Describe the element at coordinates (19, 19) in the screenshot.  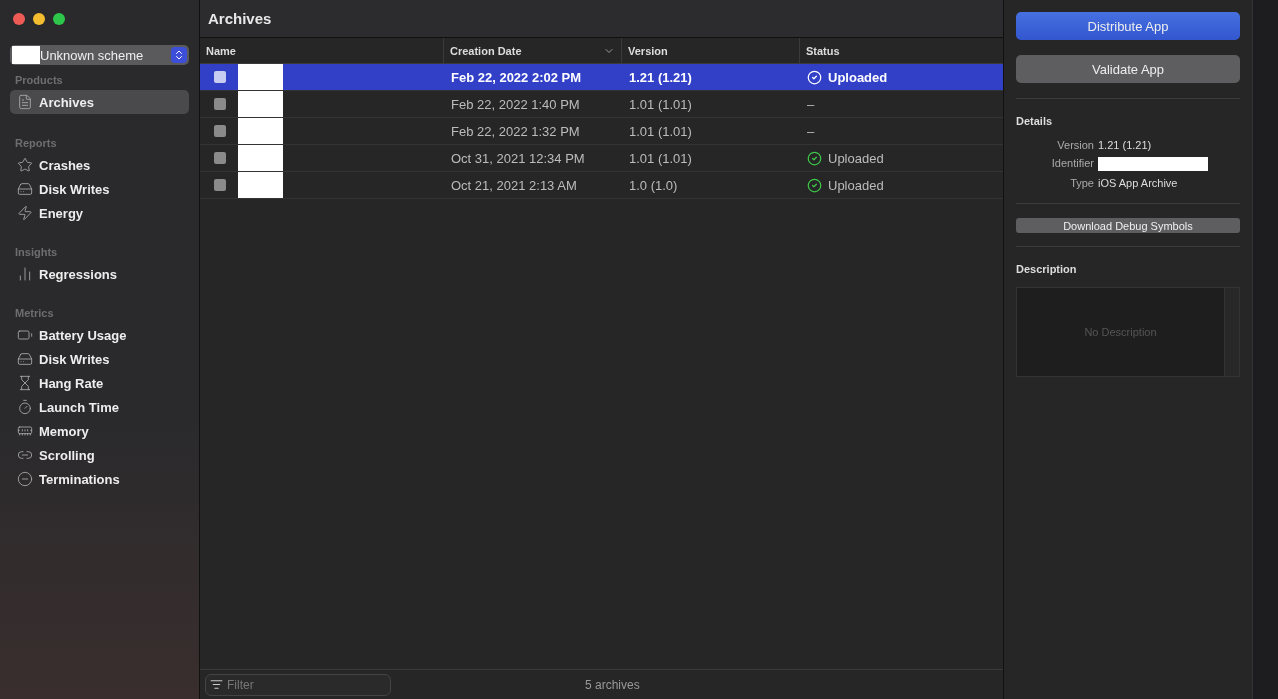
I see `close-button` at that location.